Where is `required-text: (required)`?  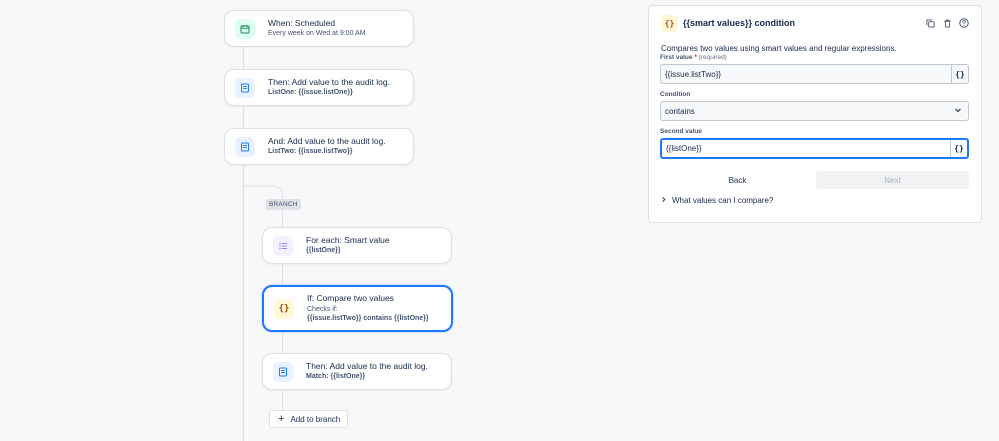 required-text: (required) is located at coordinates (712, 57).